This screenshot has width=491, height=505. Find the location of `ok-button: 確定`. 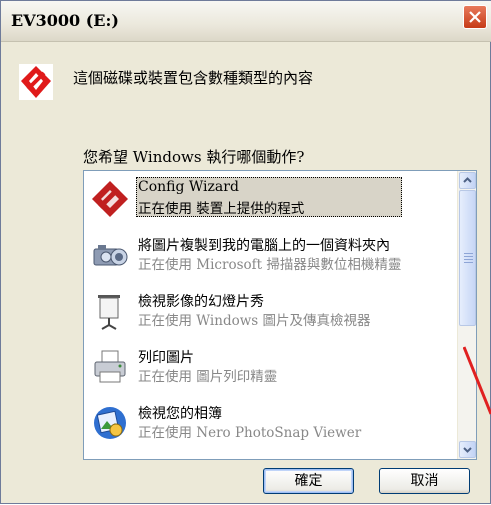

ok-button: 確定 is located at coordinates (308, 481).